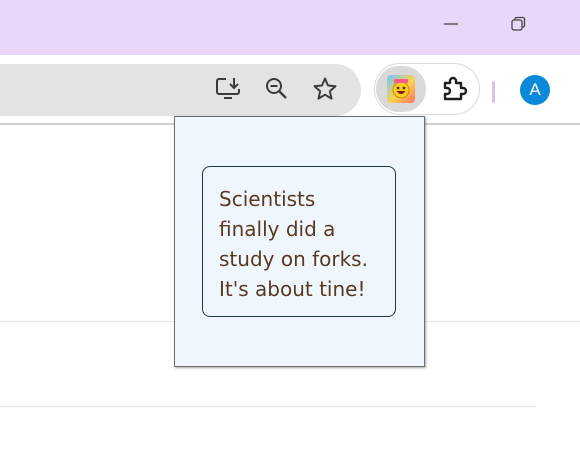 This screenshot has height=457, width=580. I want to click on restore-button, so click(518, 24).